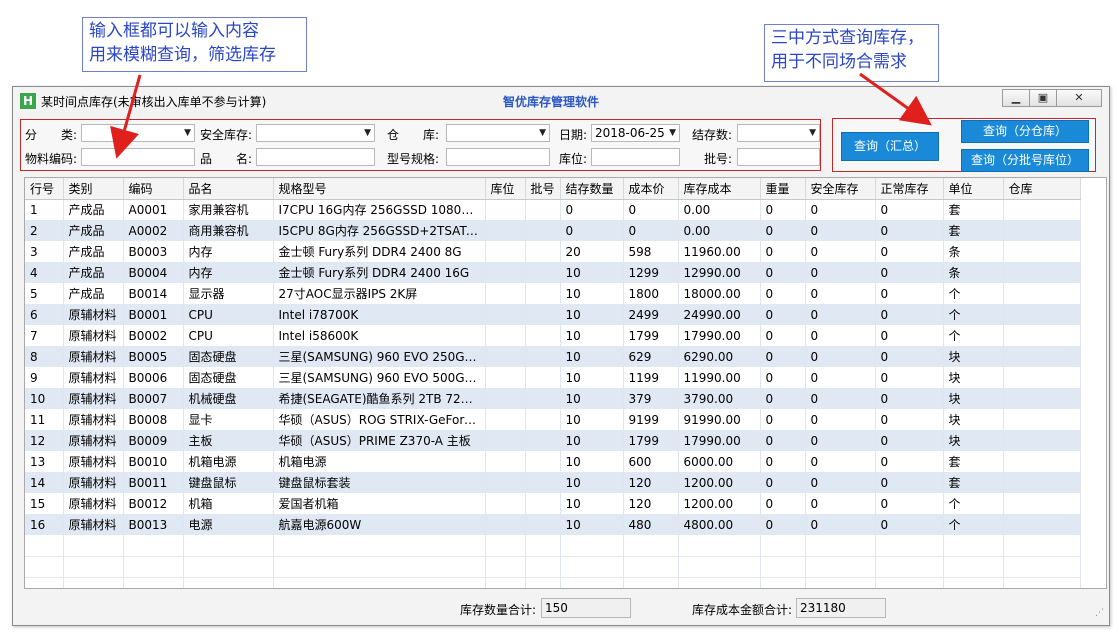  Describe the element at coordinates (635, 157) in the screenshot. I see `location-input` at that location.